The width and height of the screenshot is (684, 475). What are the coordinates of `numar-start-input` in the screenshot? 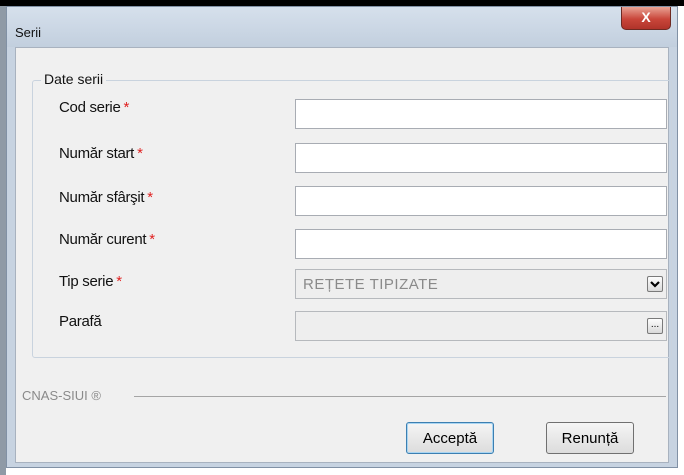 It's located at (481, 158).